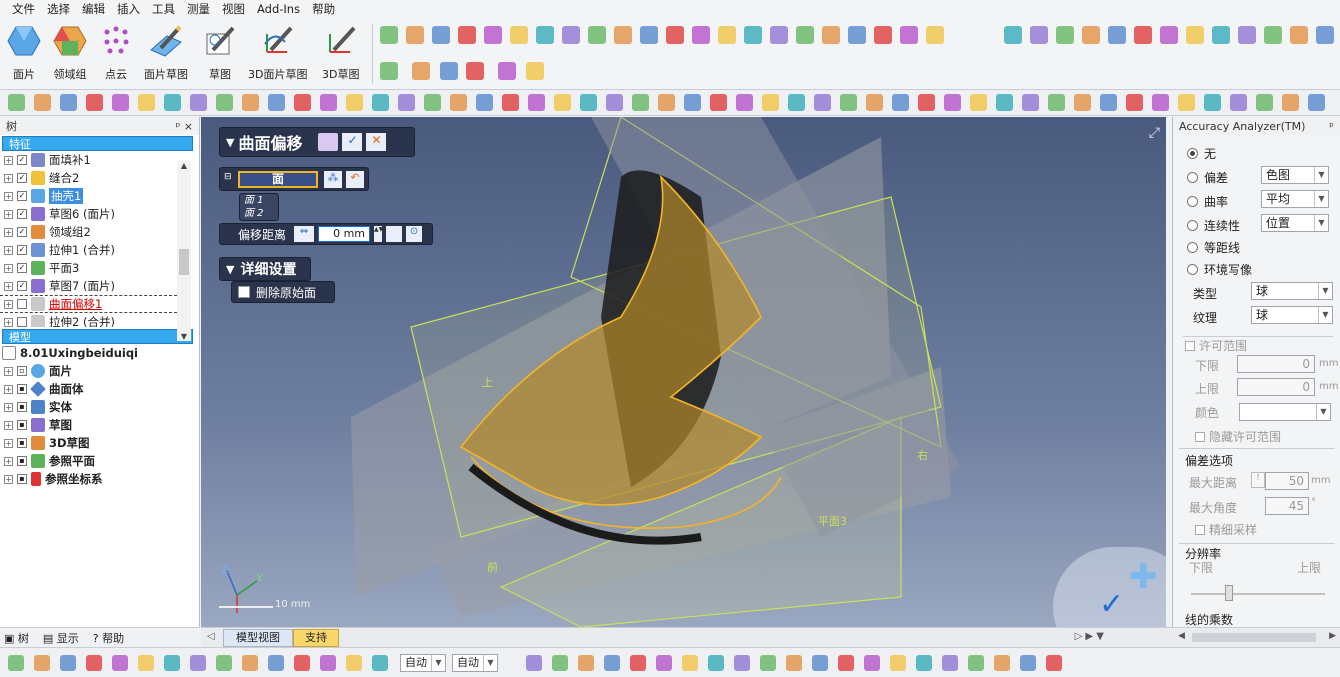 This screenshot has width=1340, height=677. I want to click on face-selection-field: 面, so click(278, 179).